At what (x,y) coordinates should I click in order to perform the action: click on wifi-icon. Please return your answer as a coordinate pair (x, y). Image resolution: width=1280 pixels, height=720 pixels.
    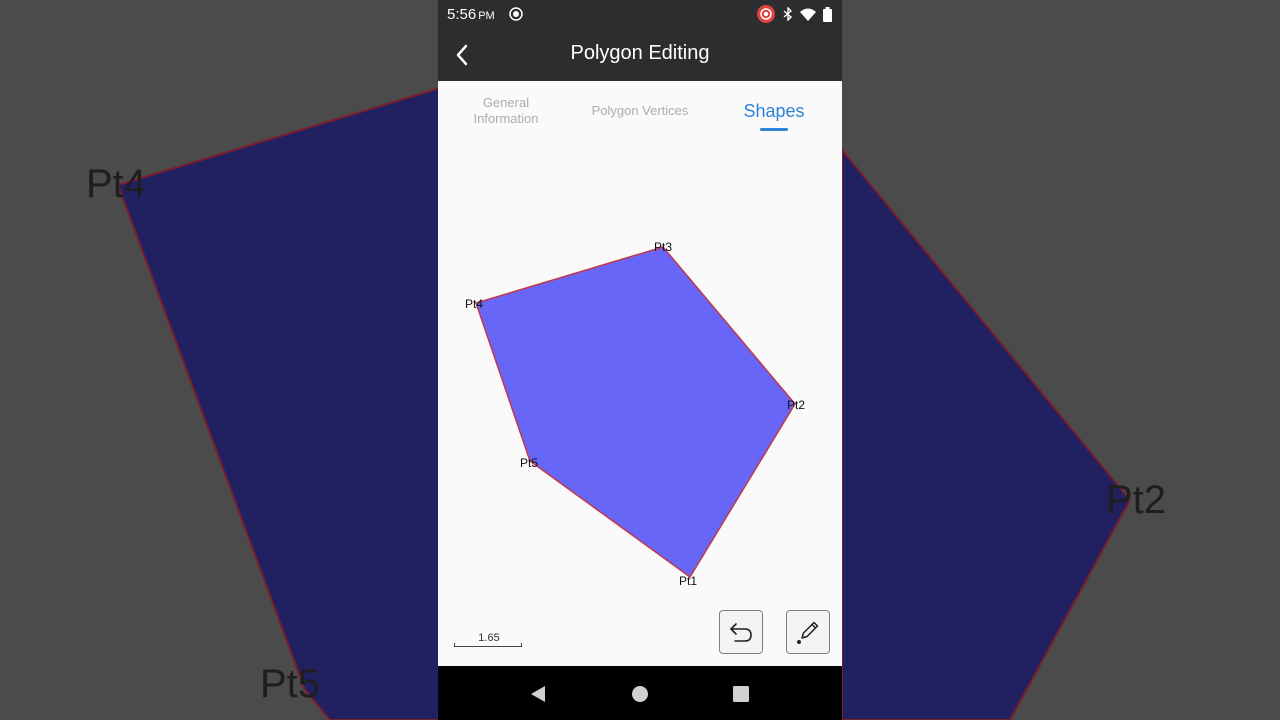
    Looking at the image, I should click on (808, 14).